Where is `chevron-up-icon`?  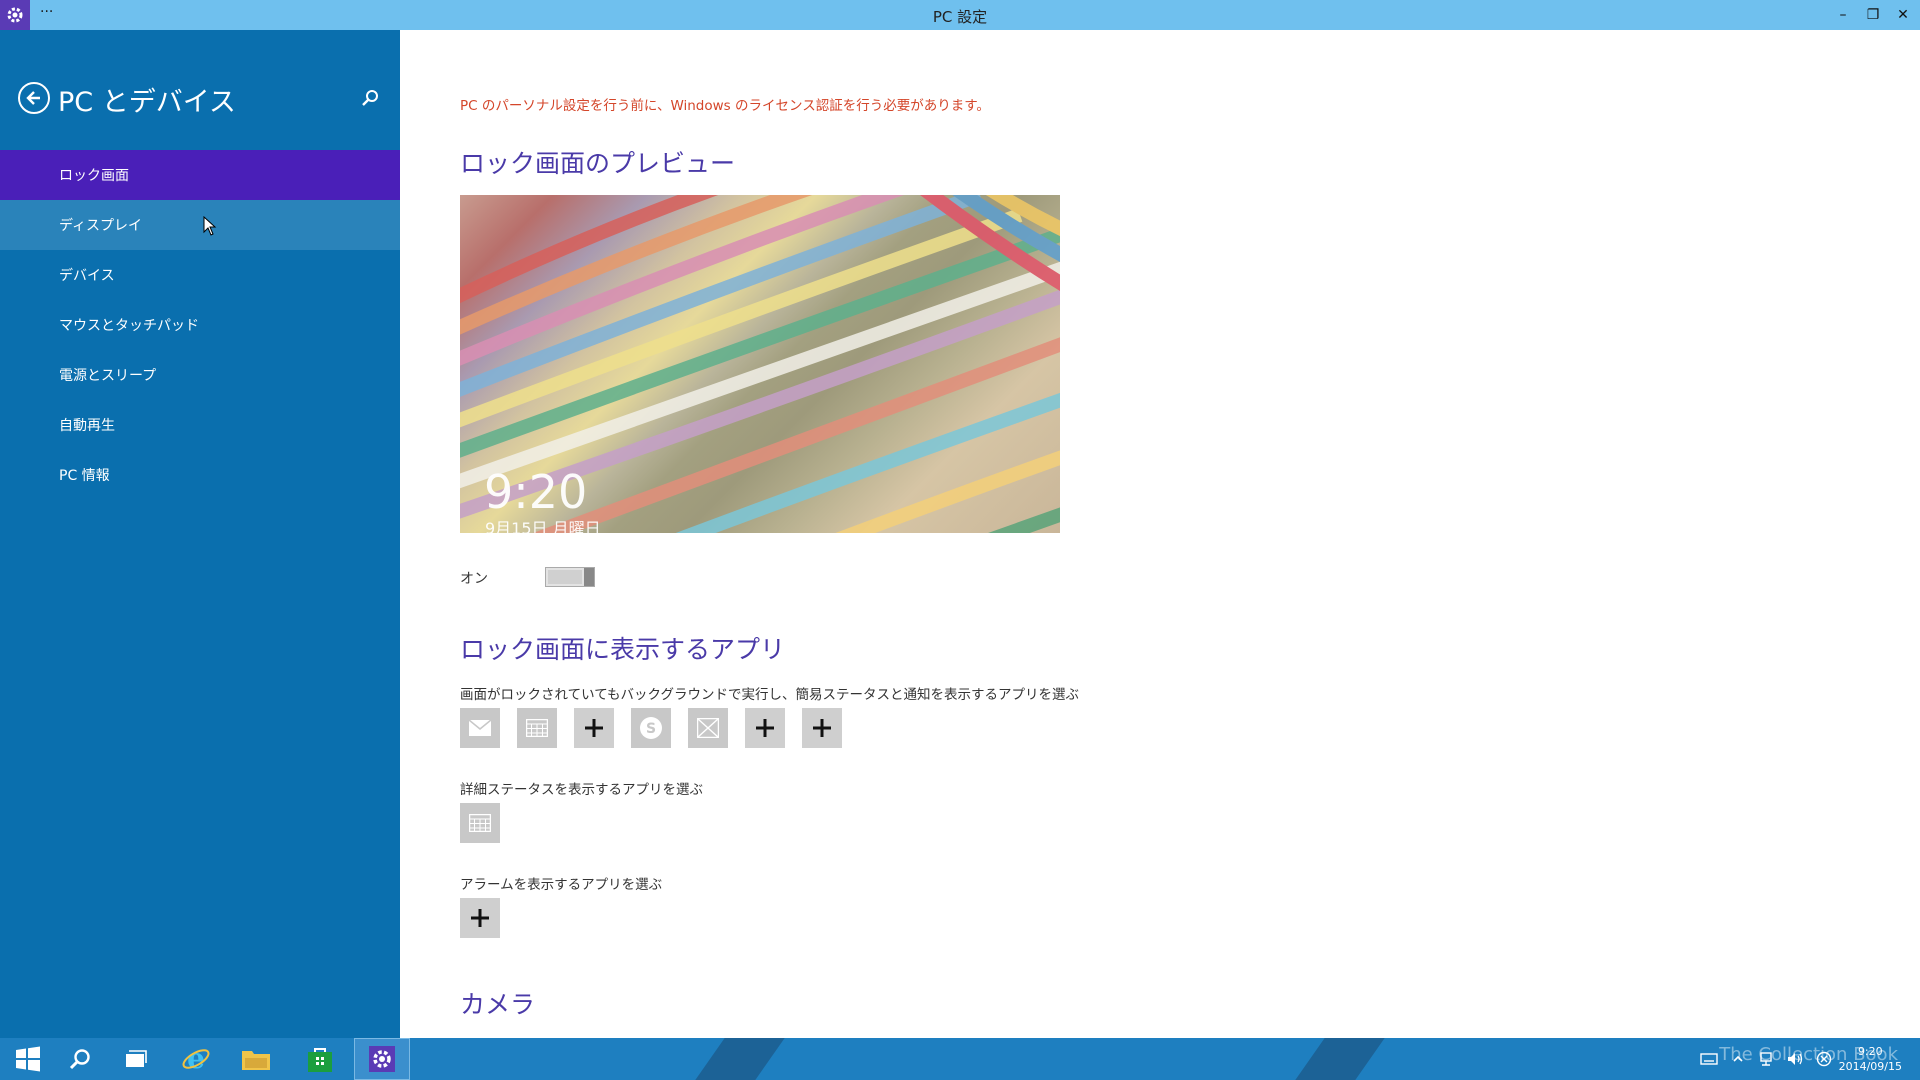
chevron-up-icon is located at coordinates (1738, 1059).